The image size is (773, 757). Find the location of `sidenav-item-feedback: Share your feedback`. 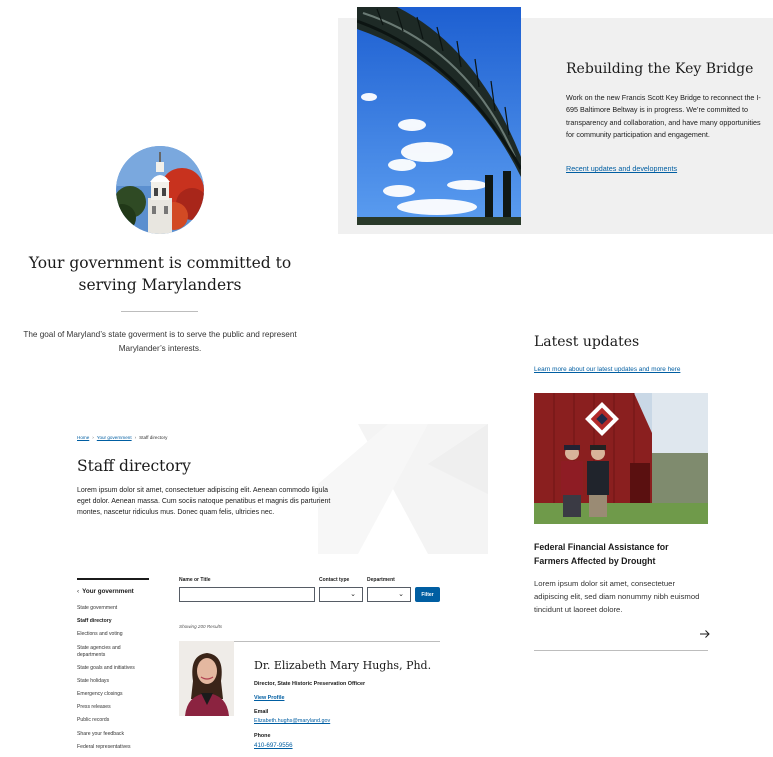

sidenav-item-feedback: Share your feedback is located at coordinates (113, 737).